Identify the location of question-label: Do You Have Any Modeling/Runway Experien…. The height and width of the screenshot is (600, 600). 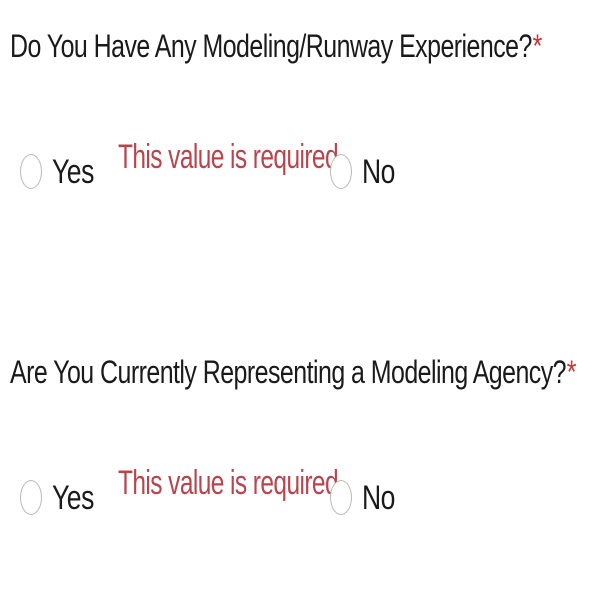
(276, 46).